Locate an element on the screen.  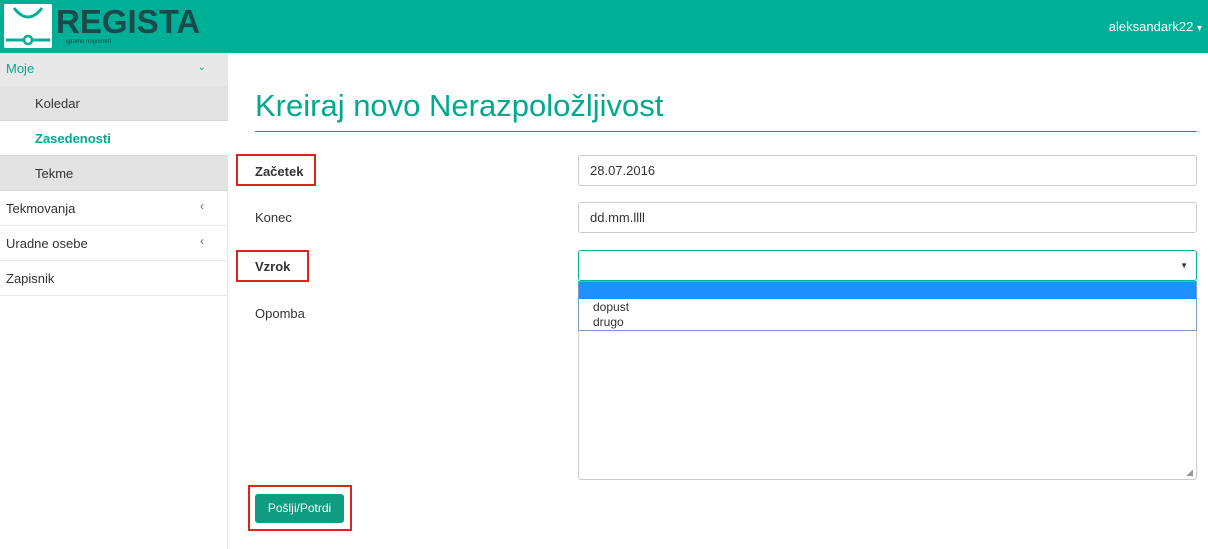
option-blank is located at coordinates (887, 290).